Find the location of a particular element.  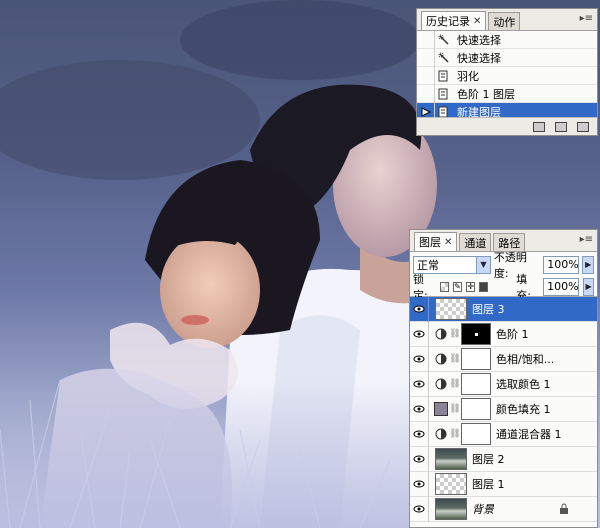

tab-actions-label: 动作 is located at coordinates (504, 22).